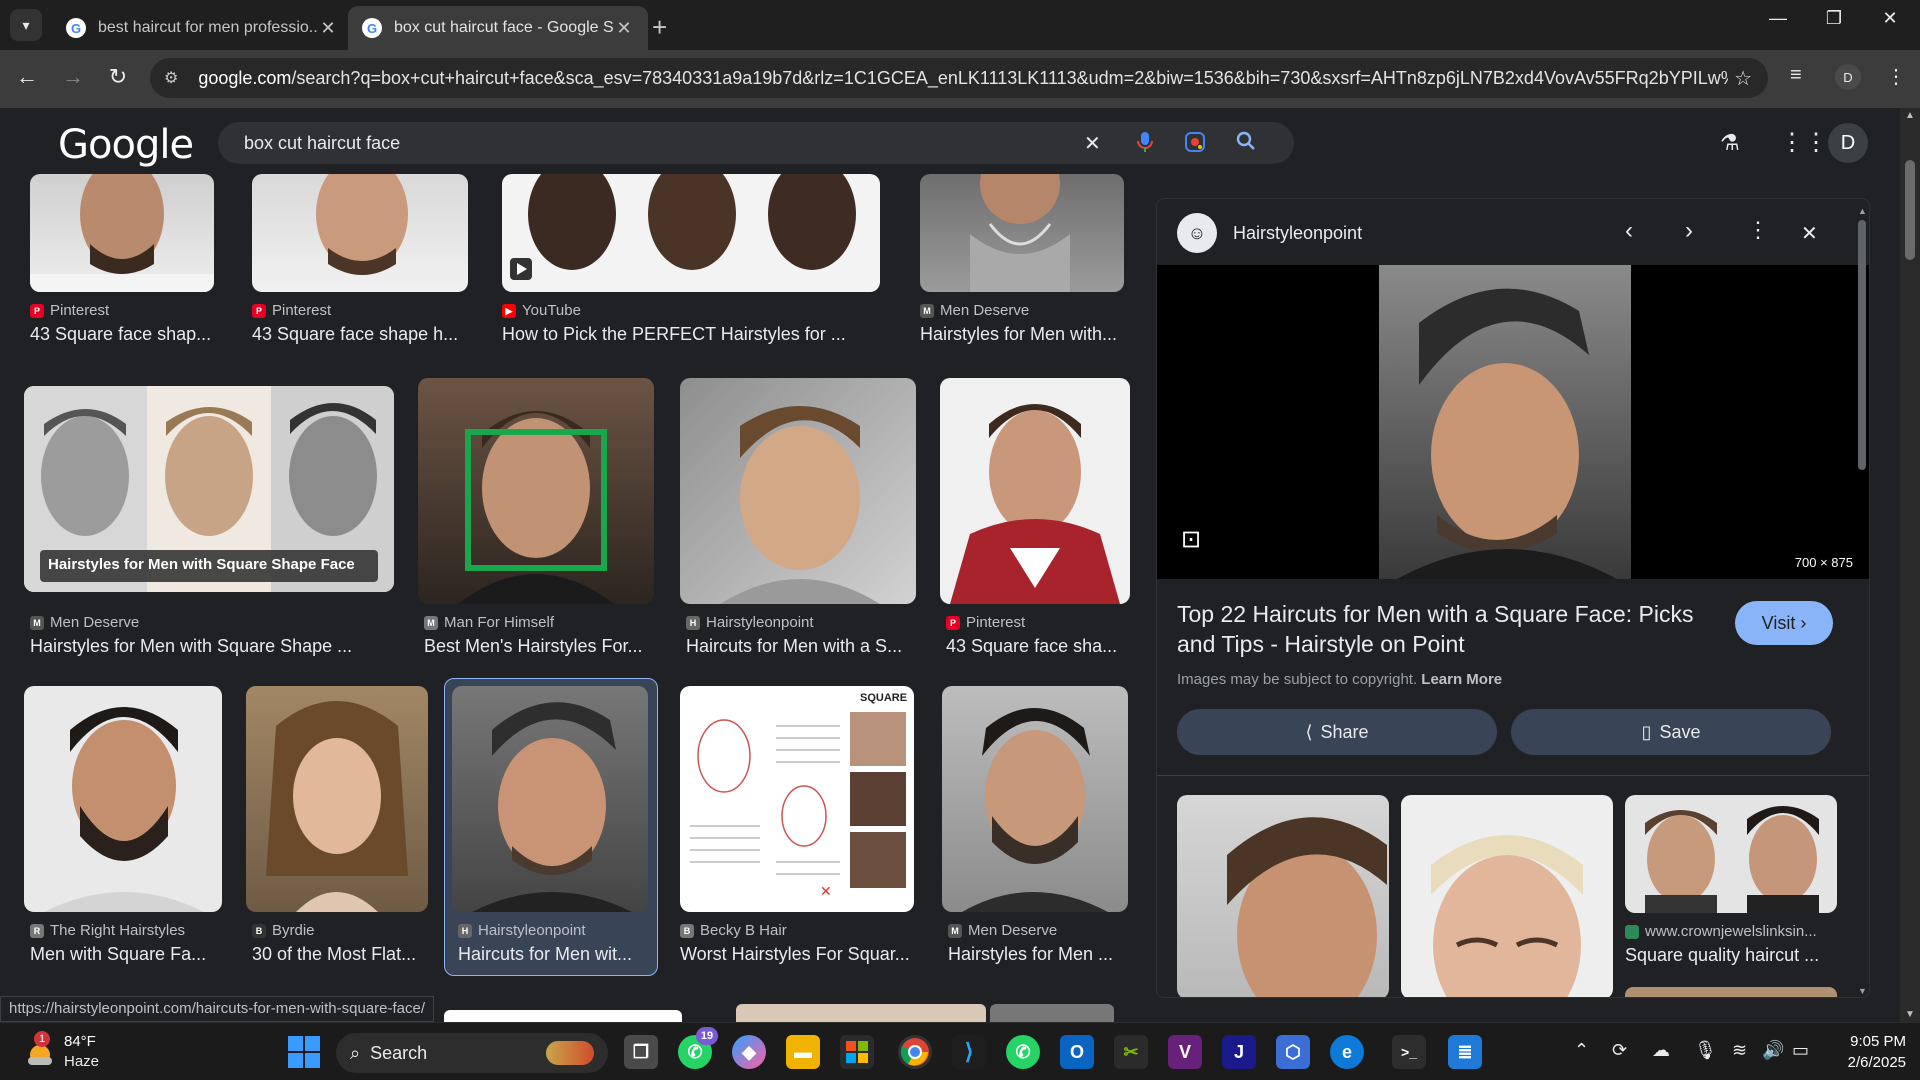  I want to click on windows-start-icon, so click(304, 1054).